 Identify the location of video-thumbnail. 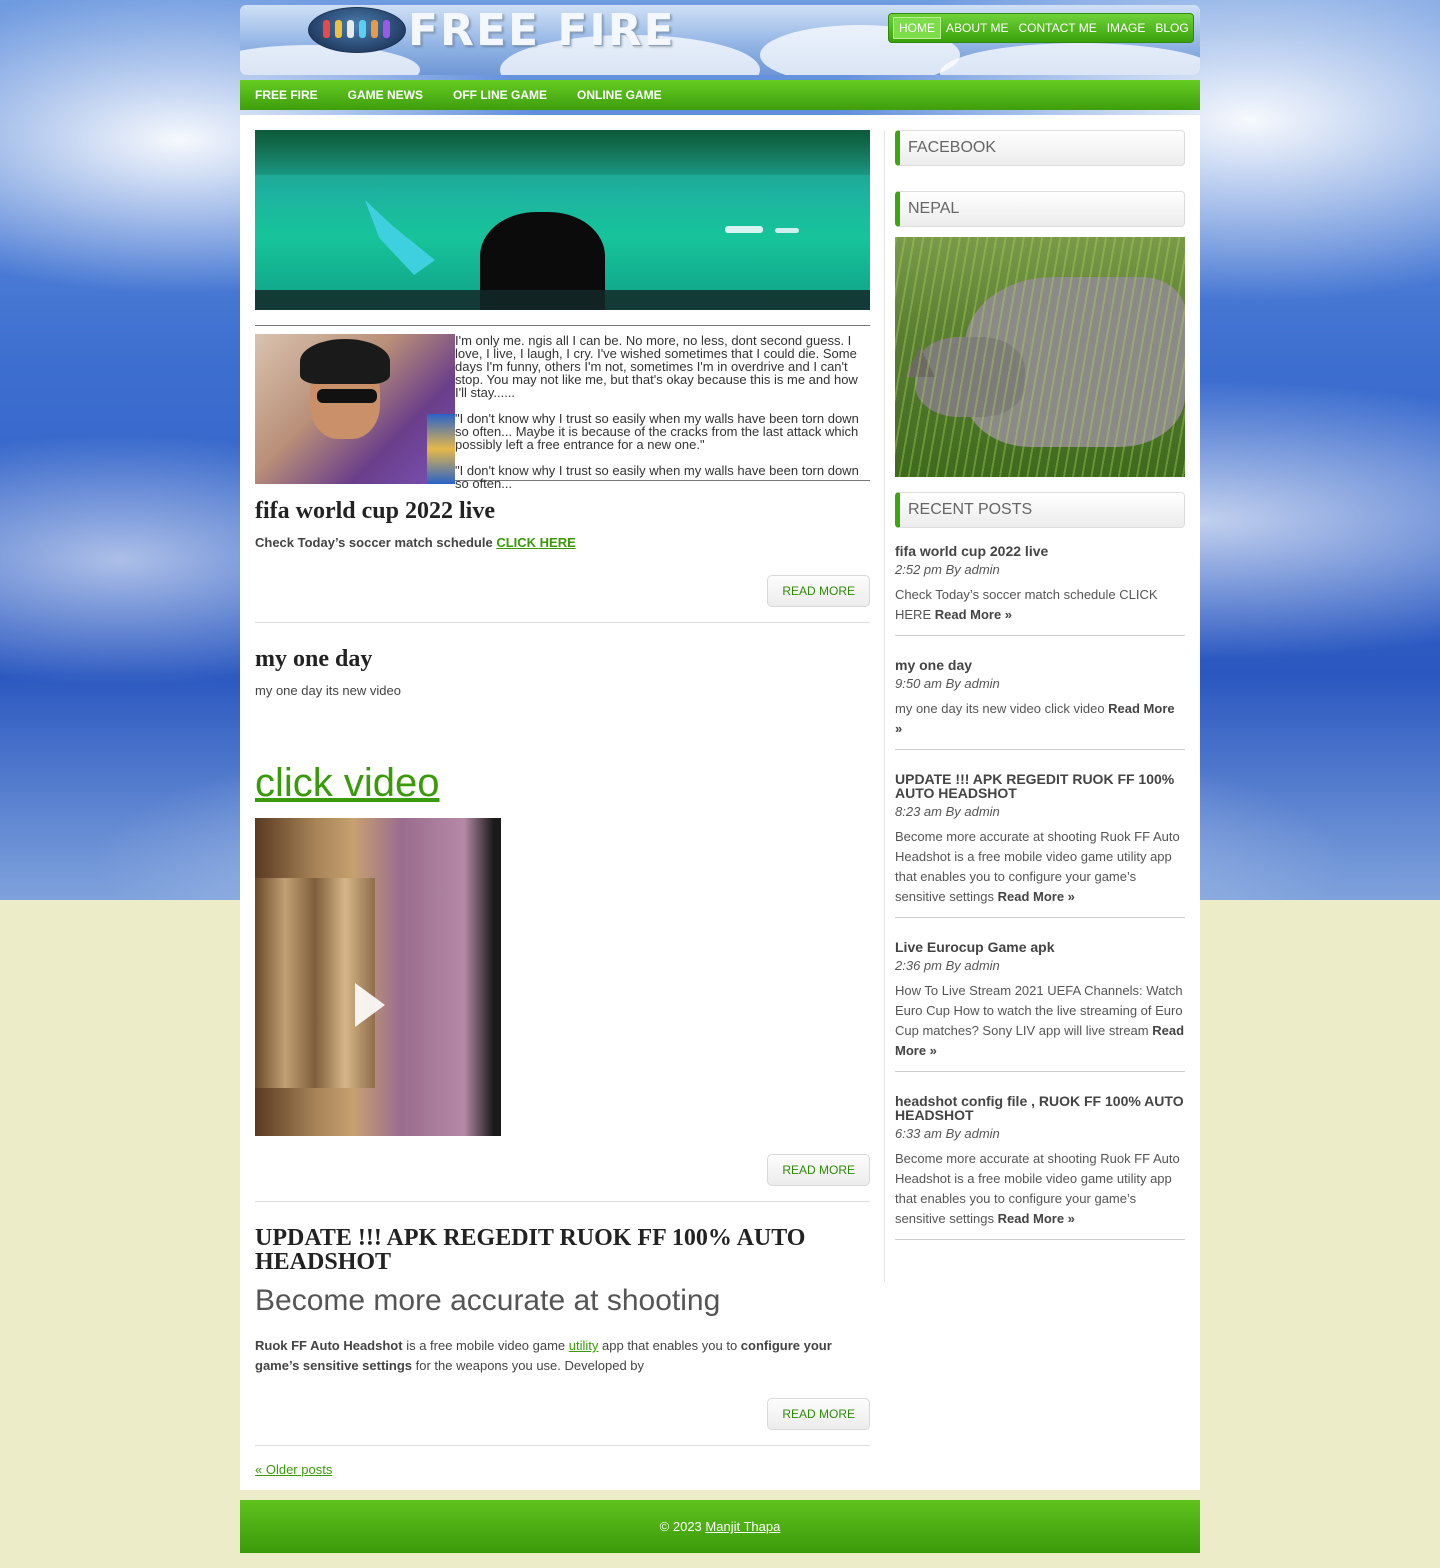
(378, 977).